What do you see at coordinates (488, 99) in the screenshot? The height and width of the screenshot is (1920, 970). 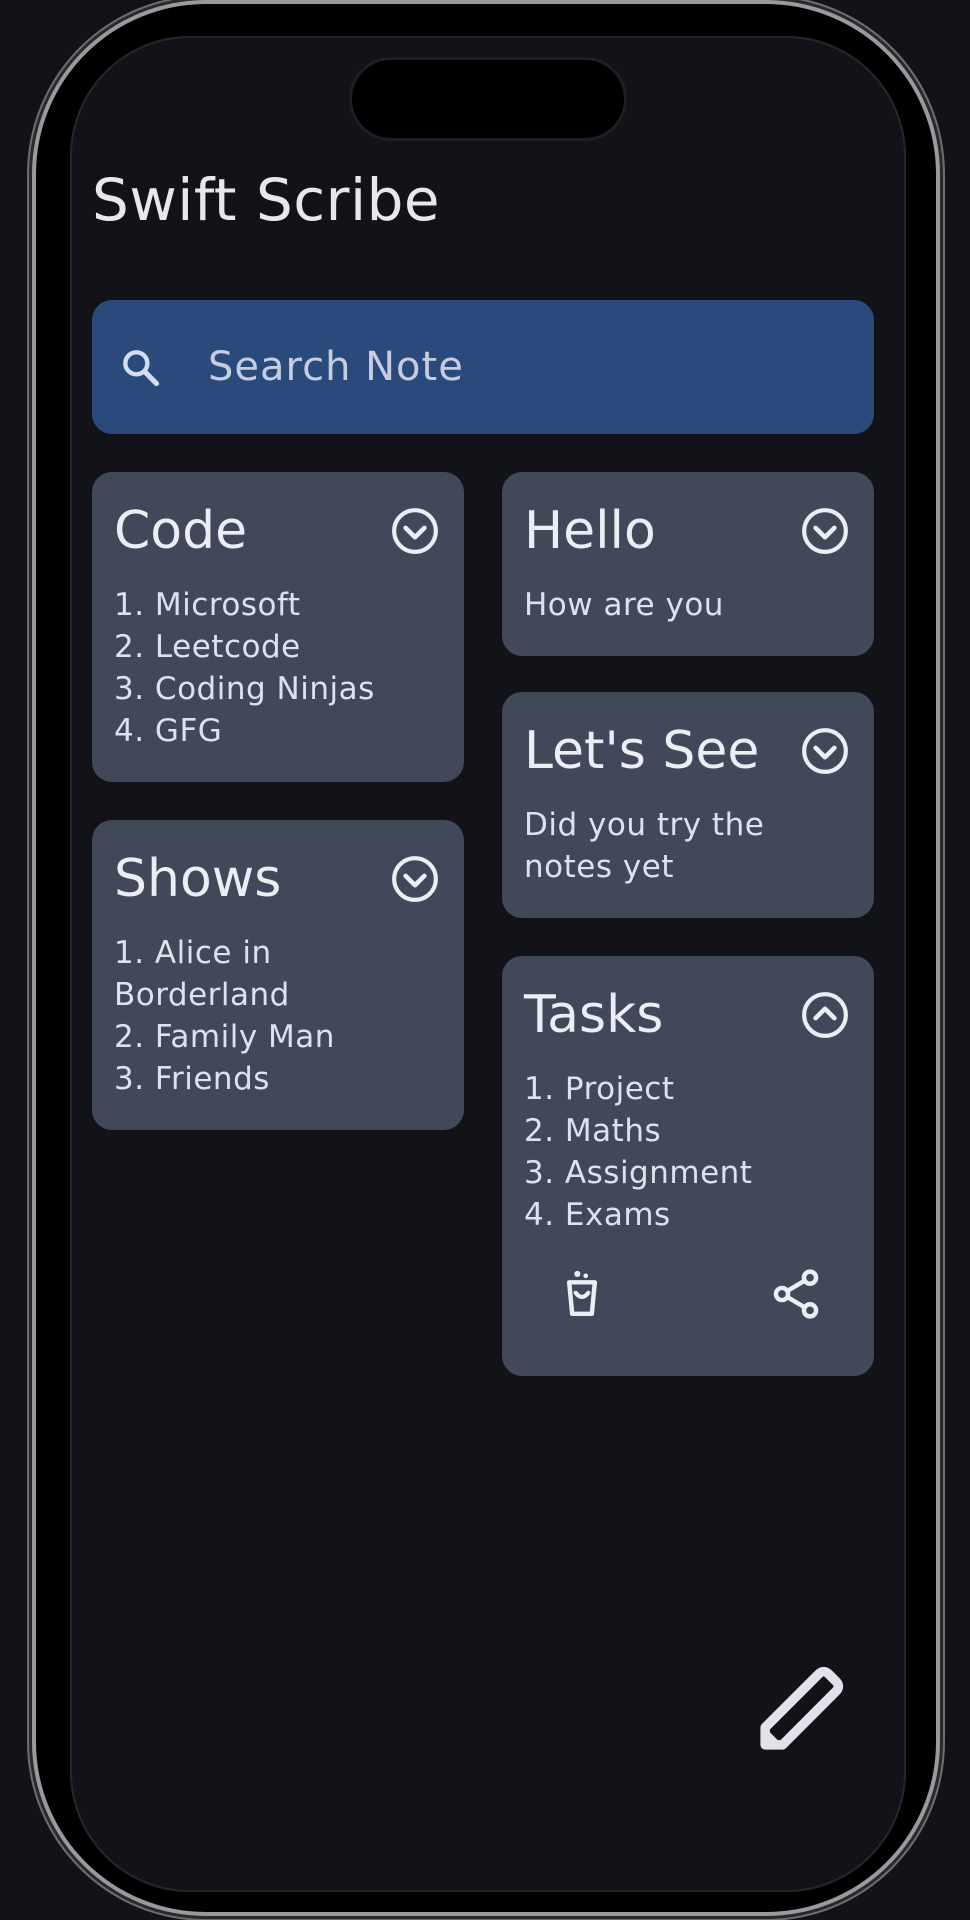 I see `dynamic-island` at bounding box center [488, 99].